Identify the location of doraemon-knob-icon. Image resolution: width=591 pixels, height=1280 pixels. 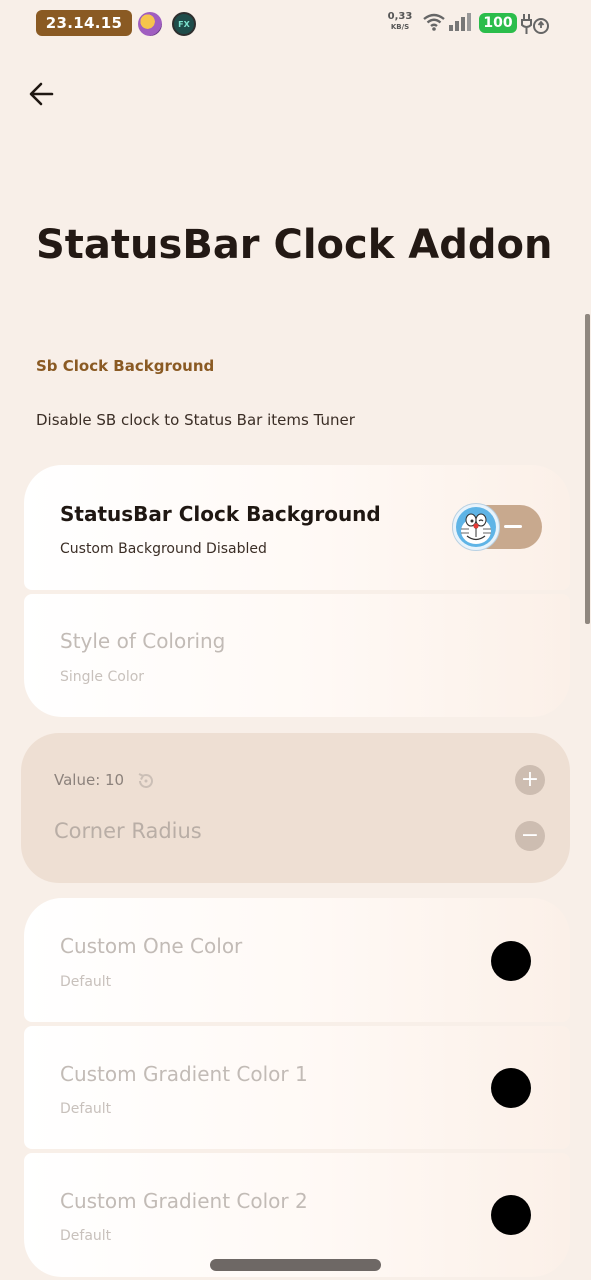
(476, 527).